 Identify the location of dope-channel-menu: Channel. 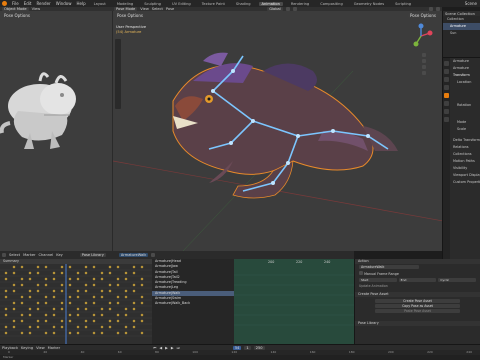
(46, 255).